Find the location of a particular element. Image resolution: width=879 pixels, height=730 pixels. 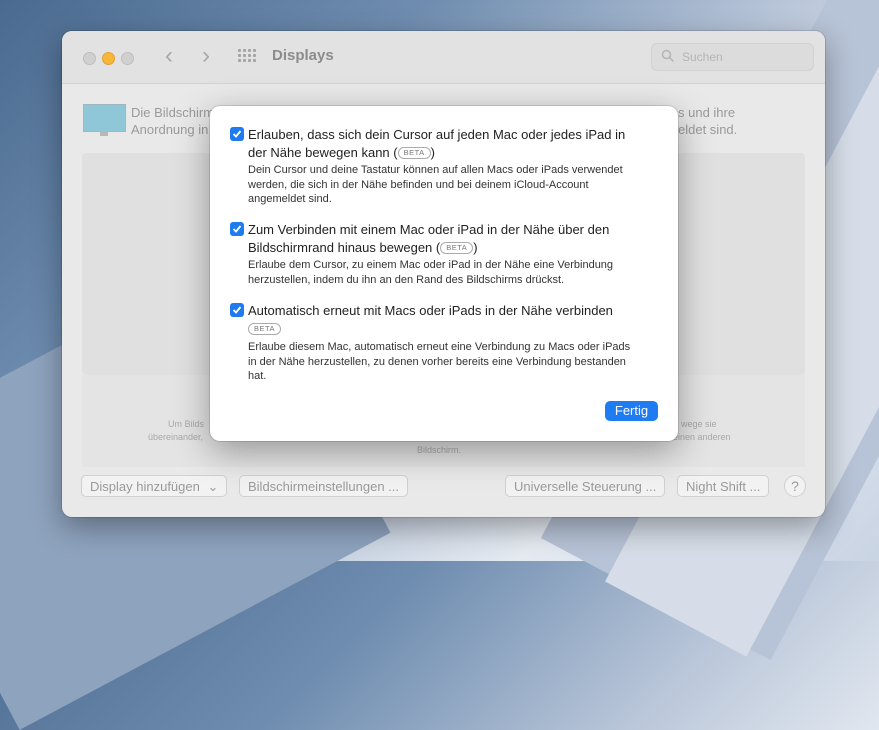

hint-right-line2: einen anderen is located at coordinates (702, 437).